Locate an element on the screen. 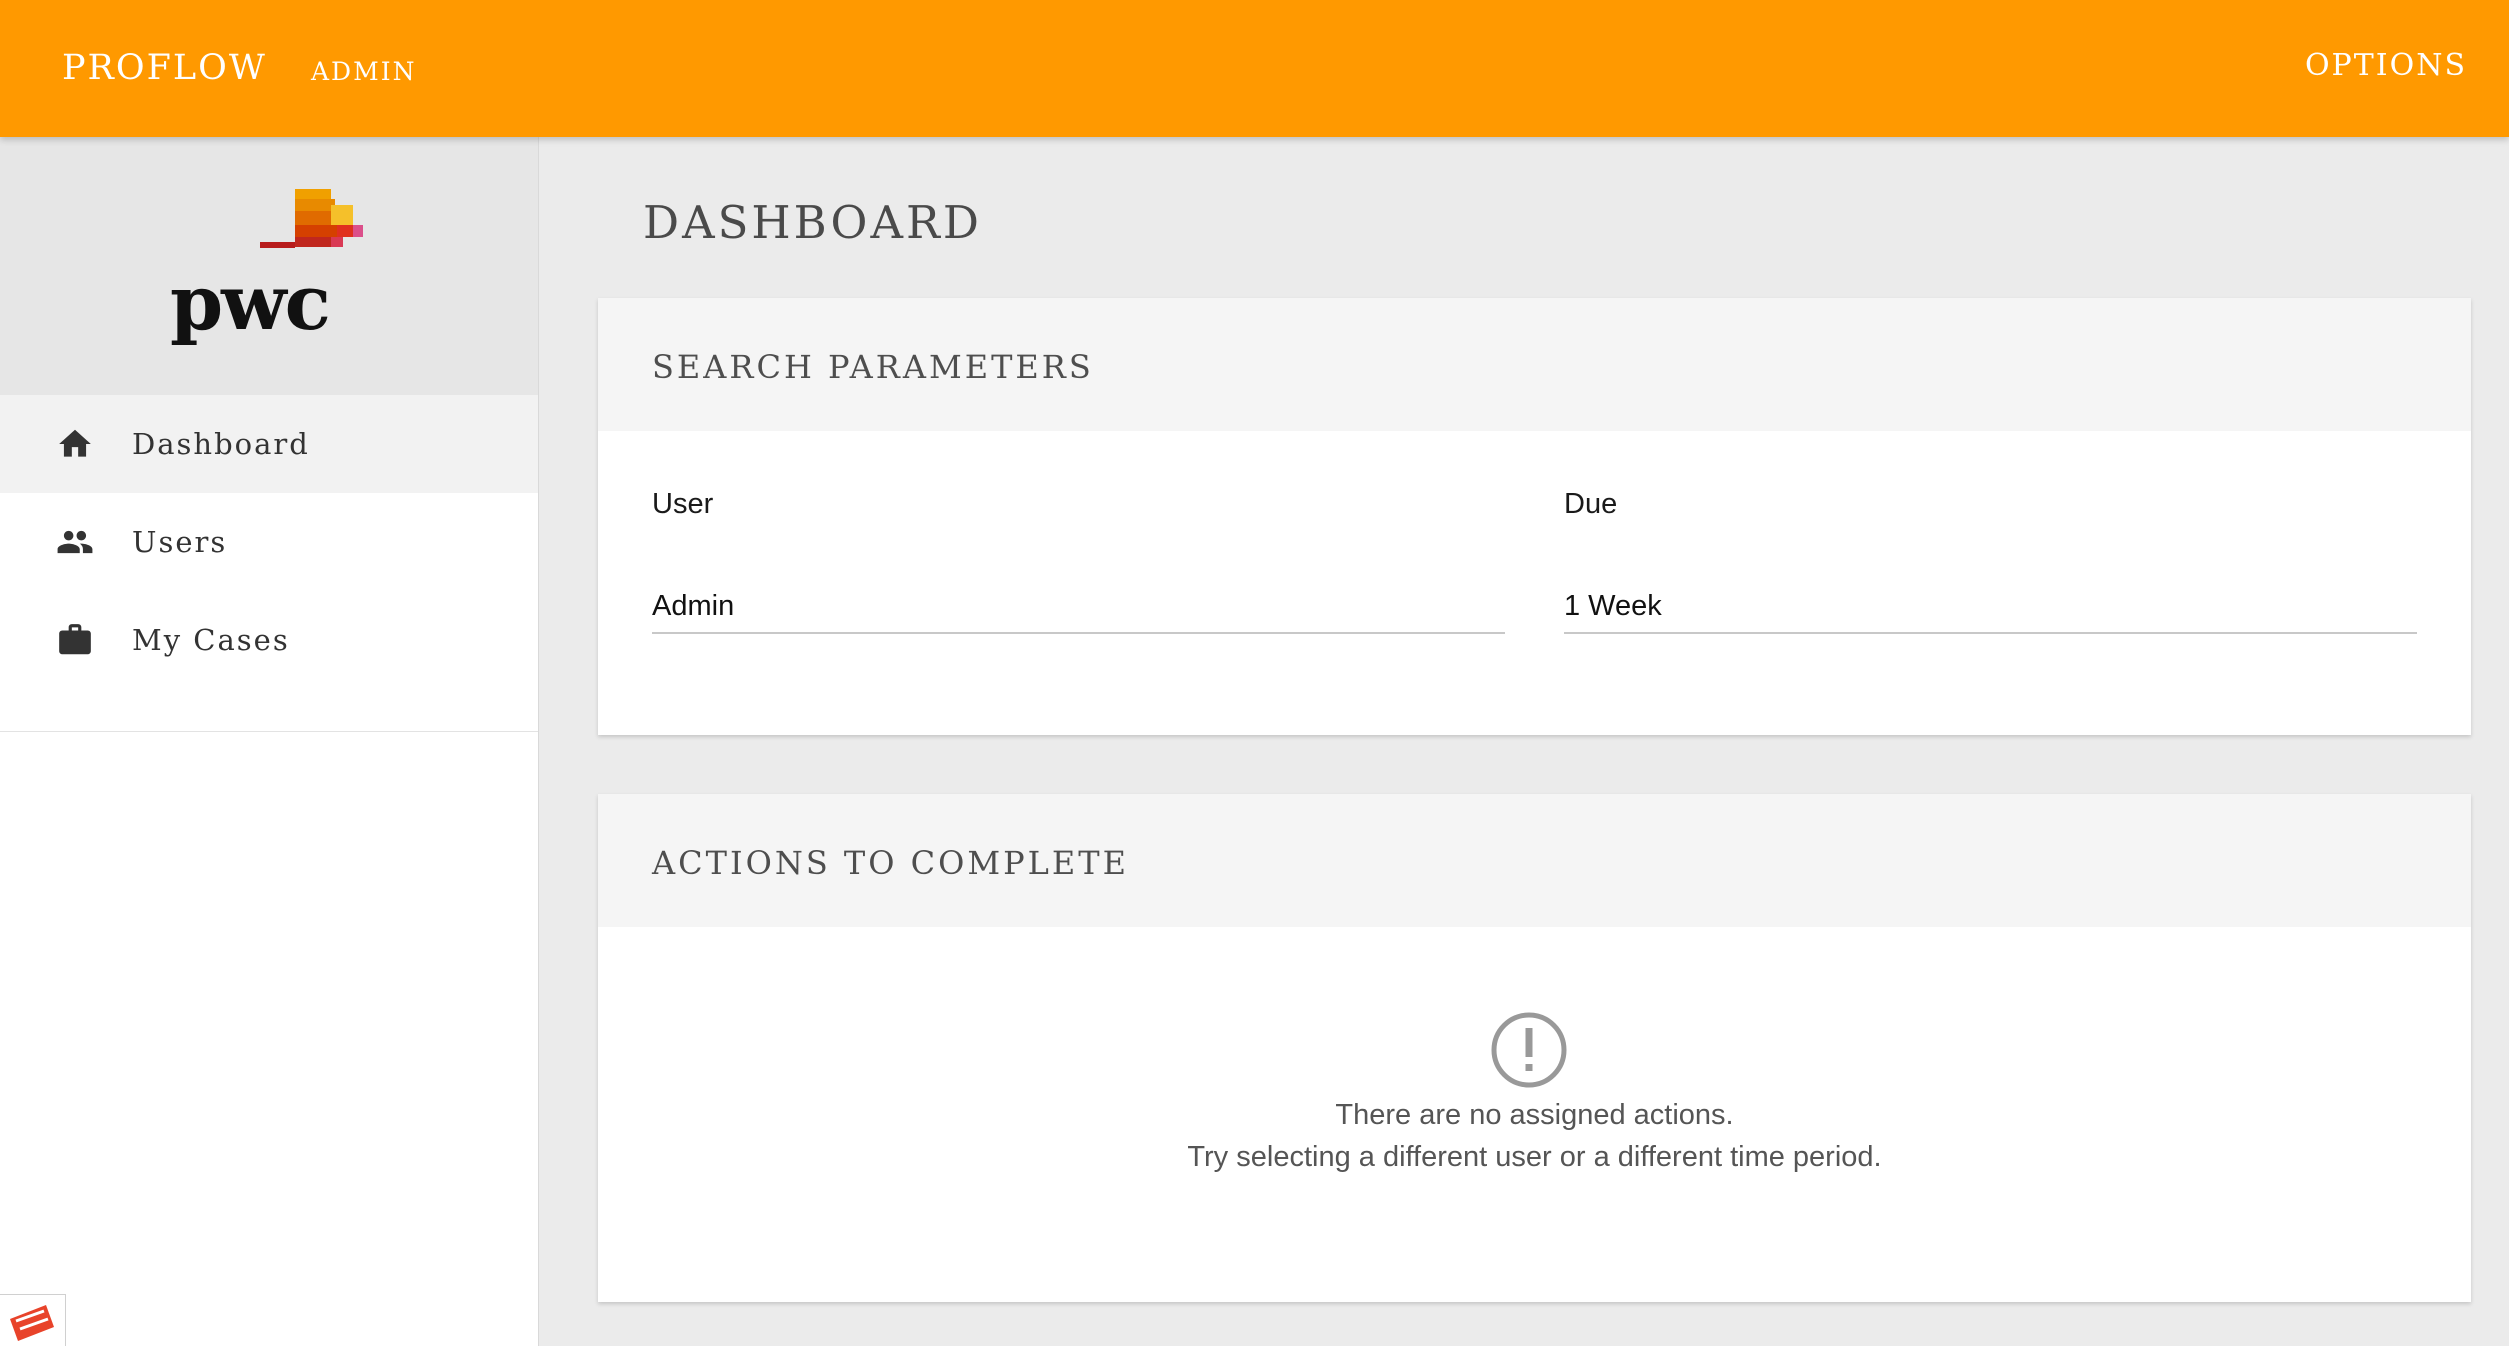  alert-circle-icon is located at coordinates (1529, 1050).